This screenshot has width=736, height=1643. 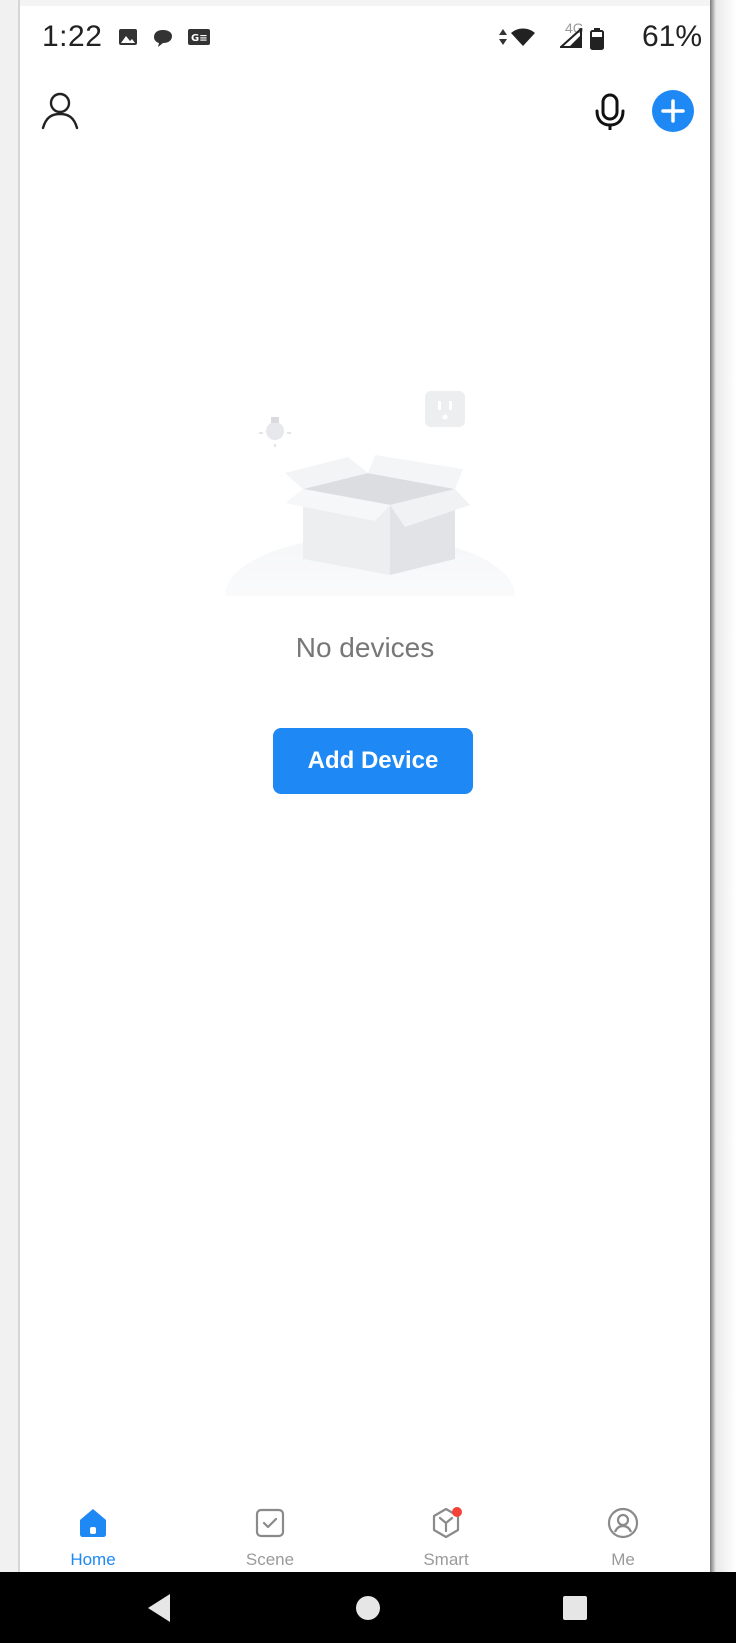 What do you see at coordinates (575, 1608) in the screenshot?
I see `recents-icon` at bounding box center [575, 1608].